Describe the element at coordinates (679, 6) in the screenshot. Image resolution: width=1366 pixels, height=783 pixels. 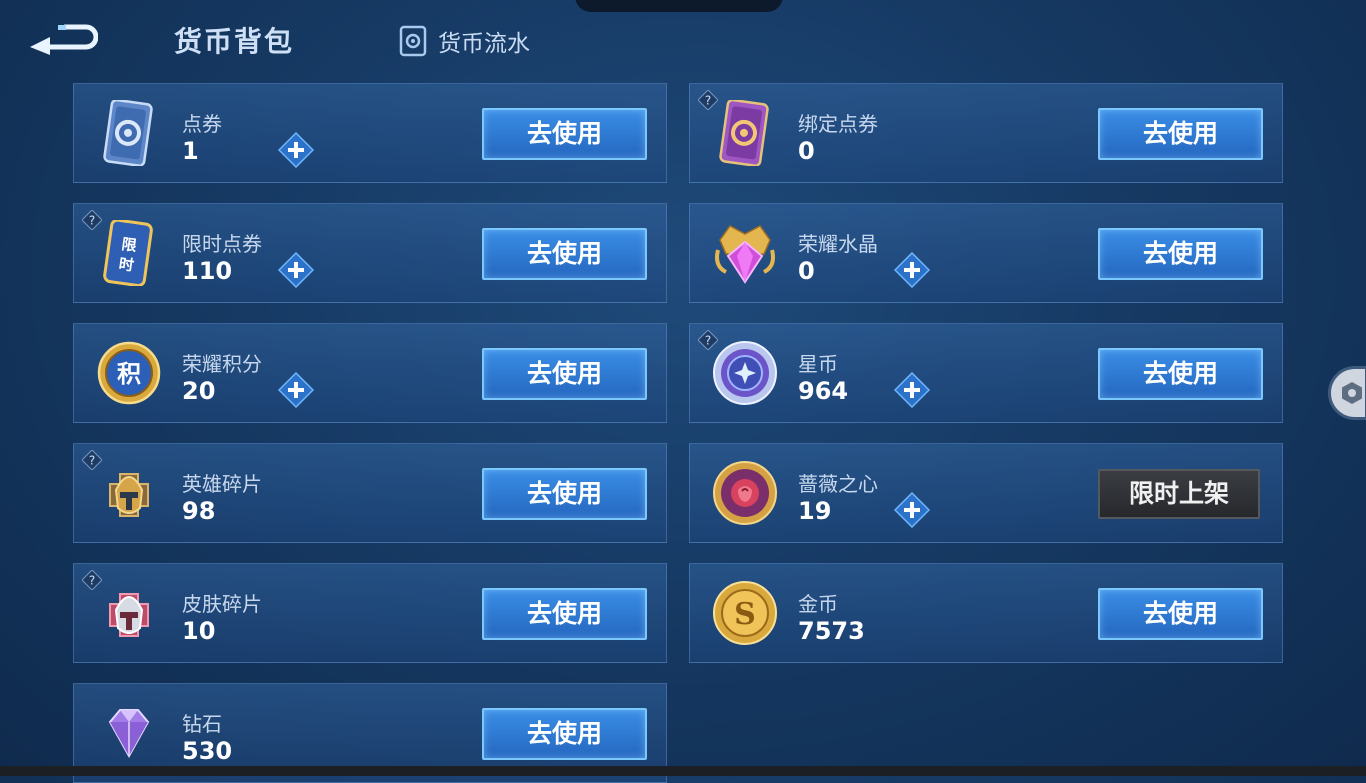
I see `top-notch` at that location.